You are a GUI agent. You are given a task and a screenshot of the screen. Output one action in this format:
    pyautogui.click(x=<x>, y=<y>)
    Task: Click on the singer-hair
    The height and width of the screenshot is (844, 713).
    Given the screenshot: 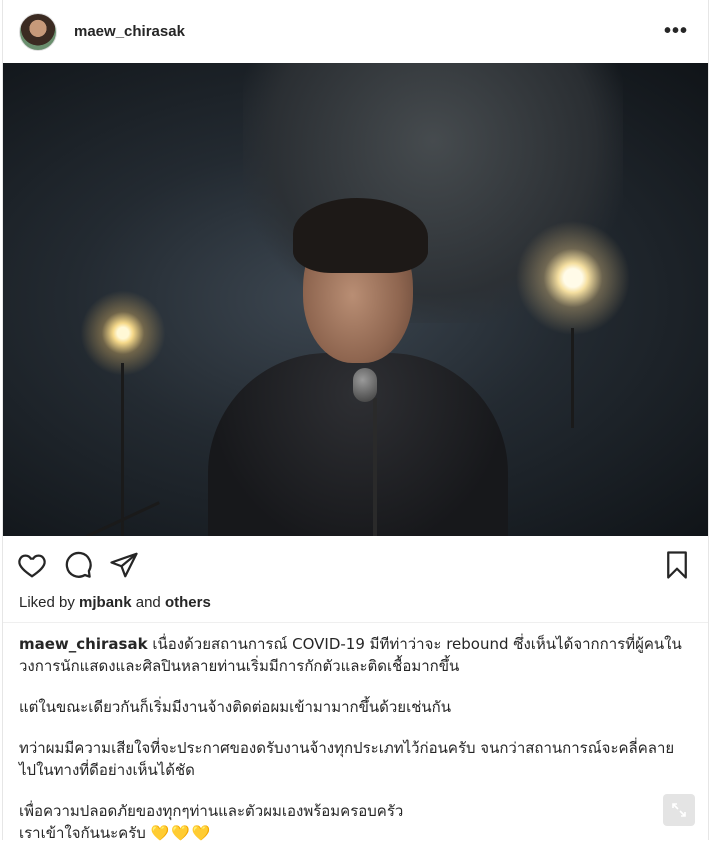 What is the action you would take?
    pyautogui.click(x=360, y=235)
    